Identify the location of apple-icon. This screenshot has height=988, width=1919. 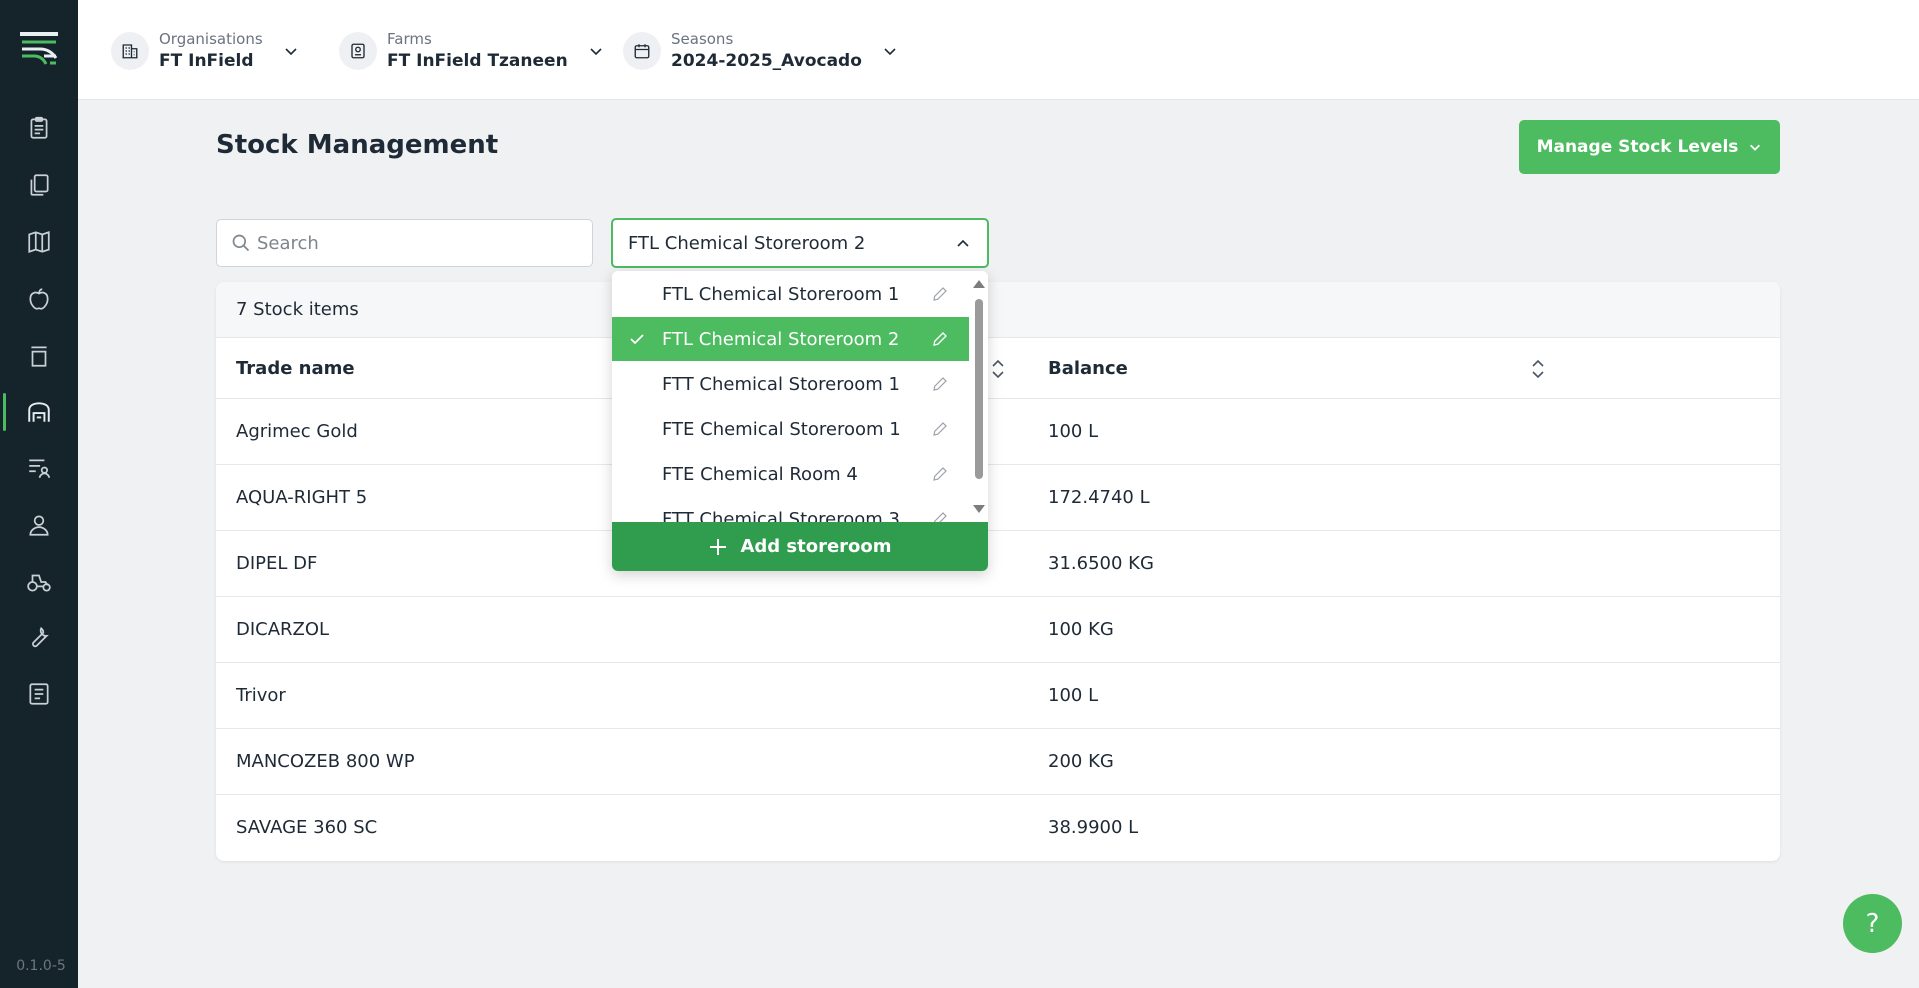
(39, 299).